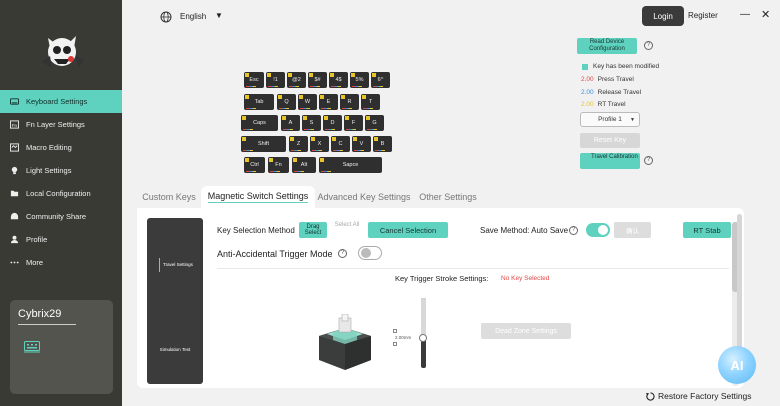  Describe the element at coordinates (311, 123) in the screenshot. I see `key-s: S` at that location.